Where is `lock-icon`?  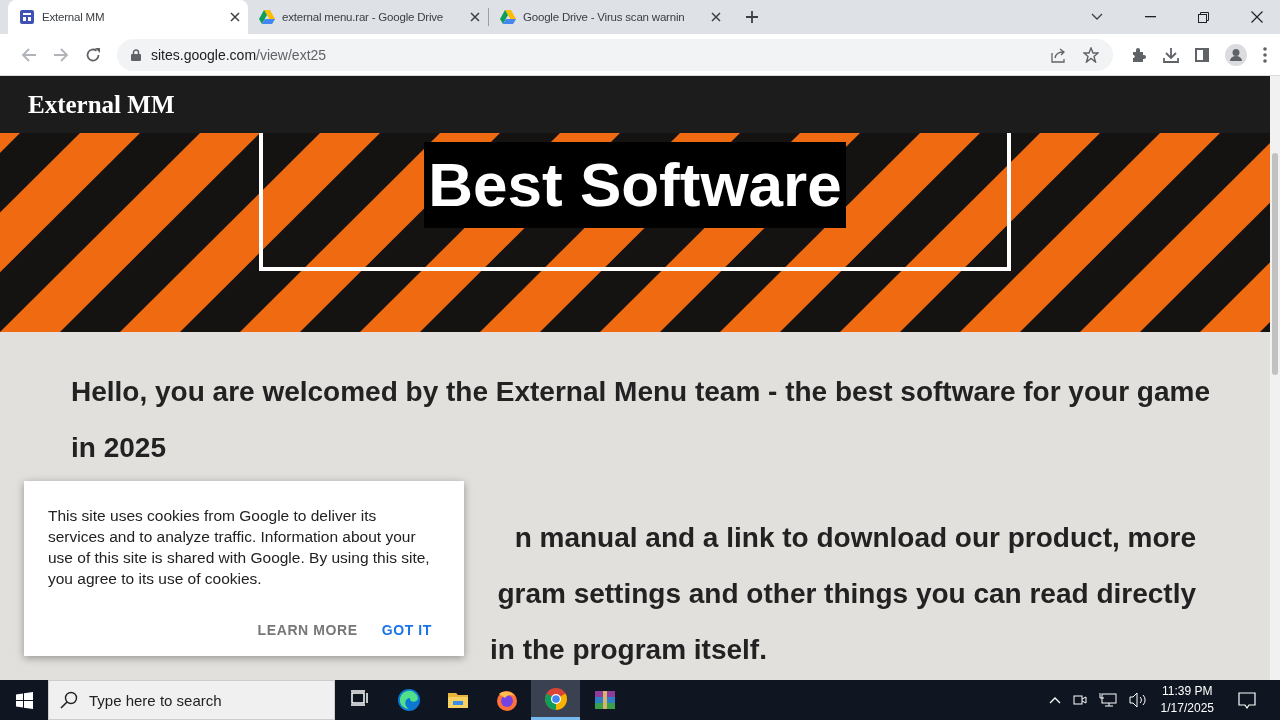 lock-icon is located at coordinates (136, 54).